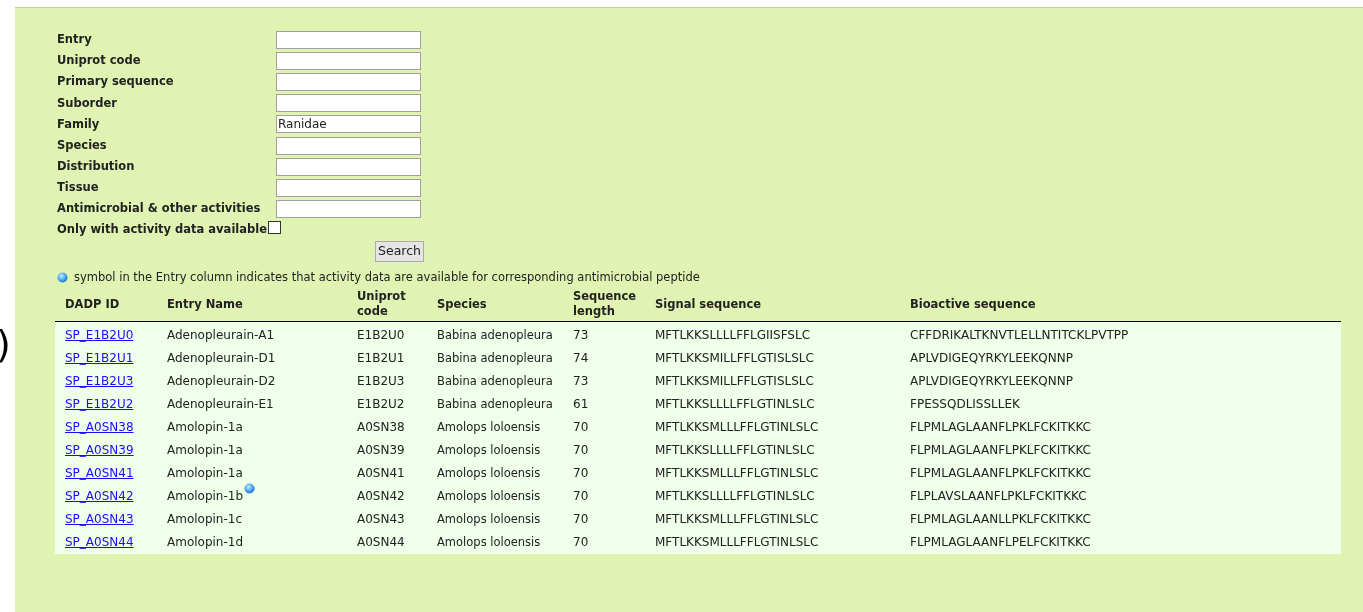  Describe the element at coordinates (82, 145) in the screenshot. I see `field-label: Species` at that location.